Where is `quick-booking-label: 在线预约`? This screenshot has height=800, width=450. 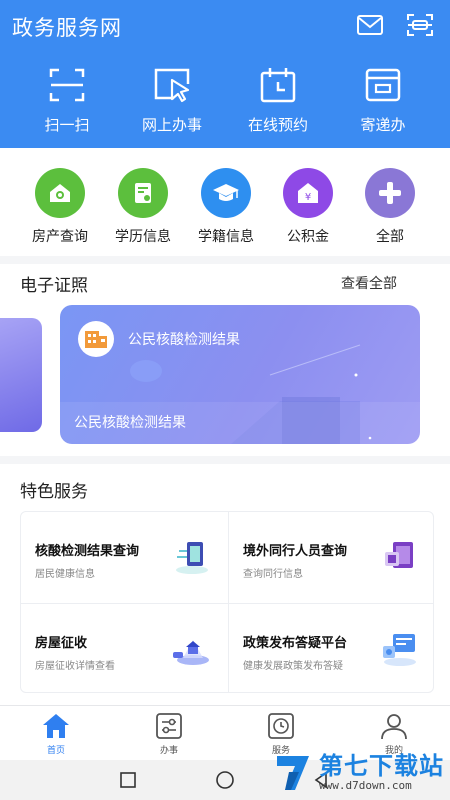 quick-booking-label: 在线预约 is located at coordinates (277, 125).